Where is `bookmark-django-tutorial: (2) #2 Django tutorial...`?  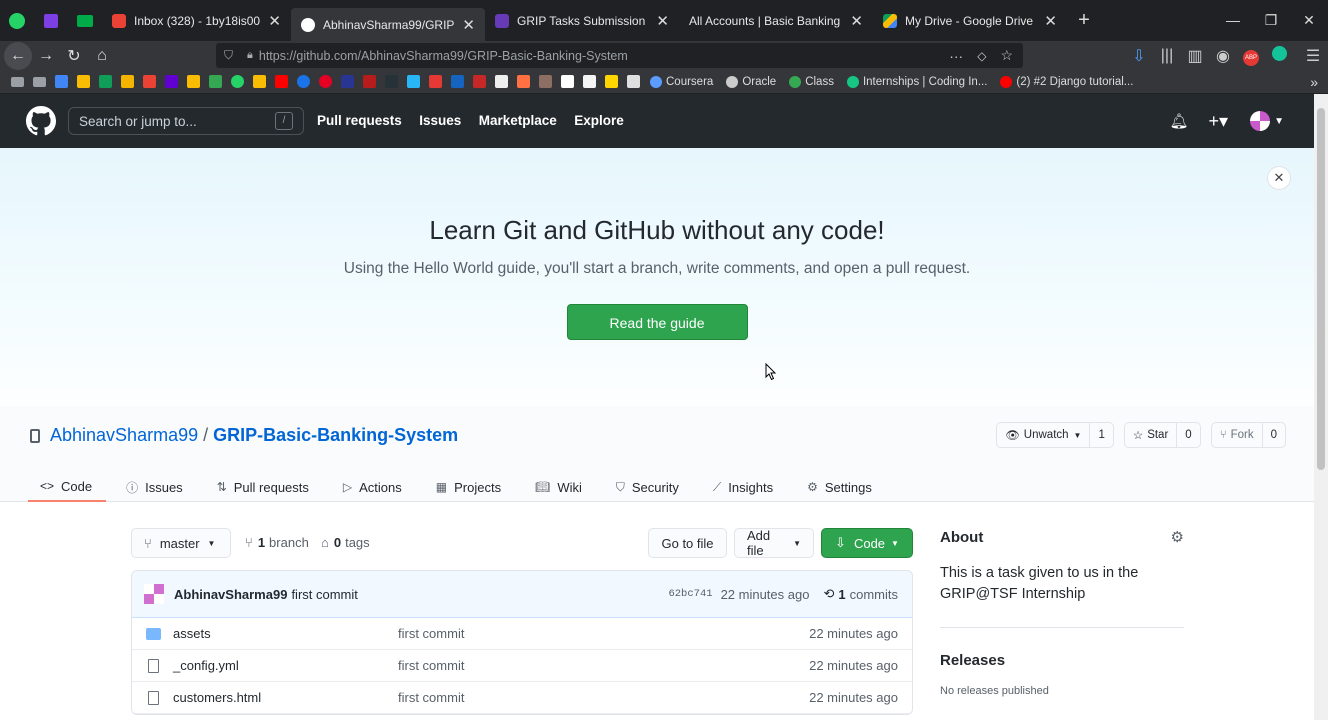 bookmark-django-tutorial: (2) #2 Django tutorial... is located at coordinates (1066, 81).